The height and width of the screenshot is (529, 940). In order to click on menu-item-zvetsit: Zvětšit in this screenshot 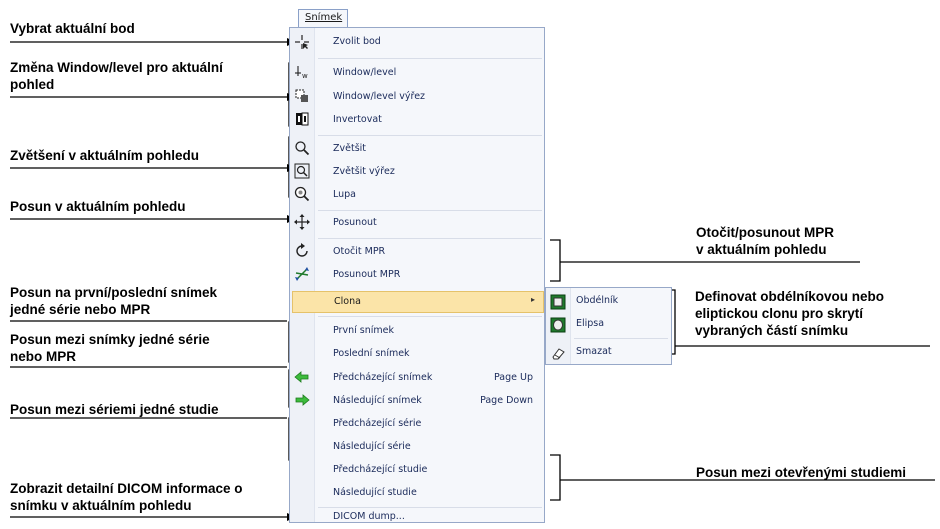, I will do `click(429, 150)`.